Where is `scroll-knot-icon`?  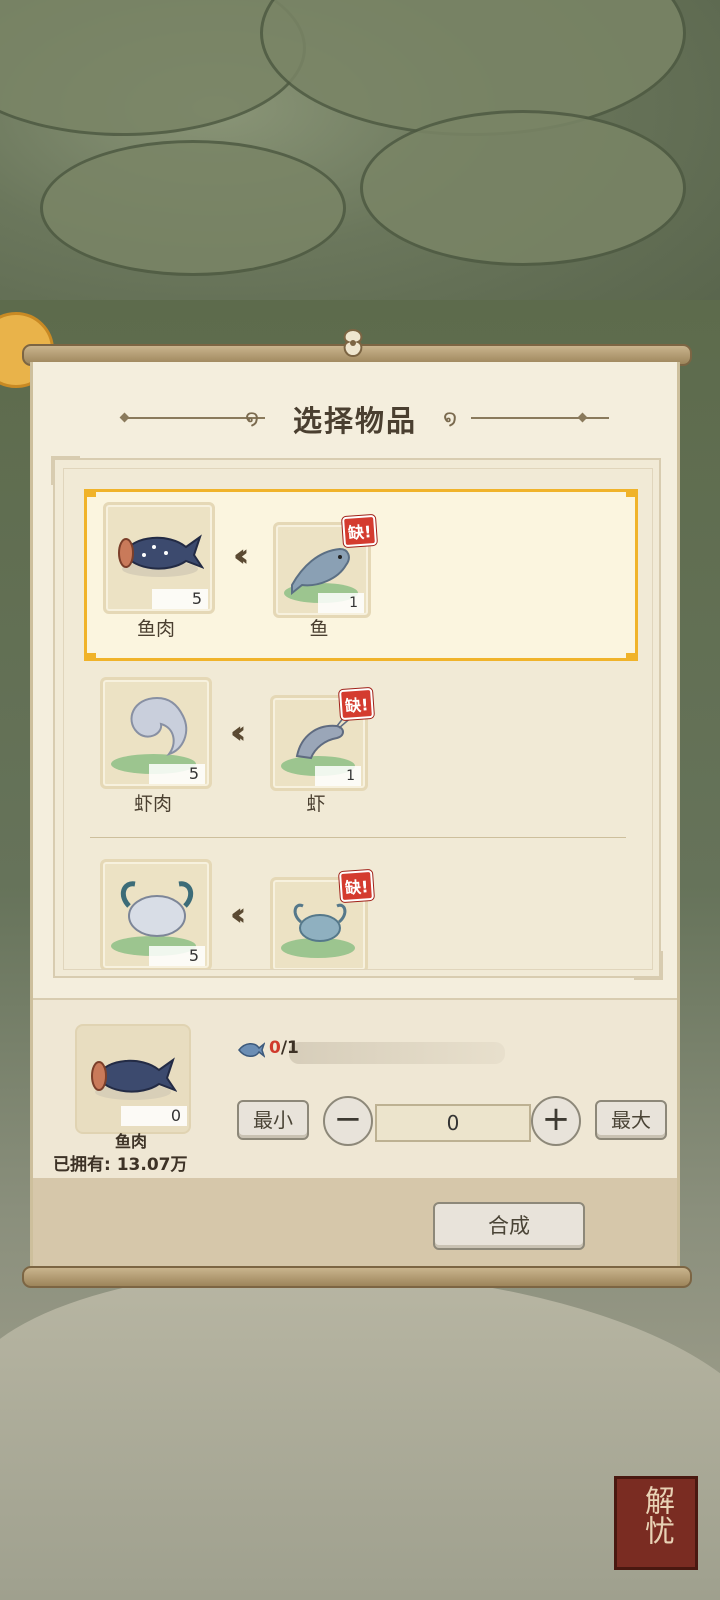 scroll-knot-icon is located at coordinates (353, 343).